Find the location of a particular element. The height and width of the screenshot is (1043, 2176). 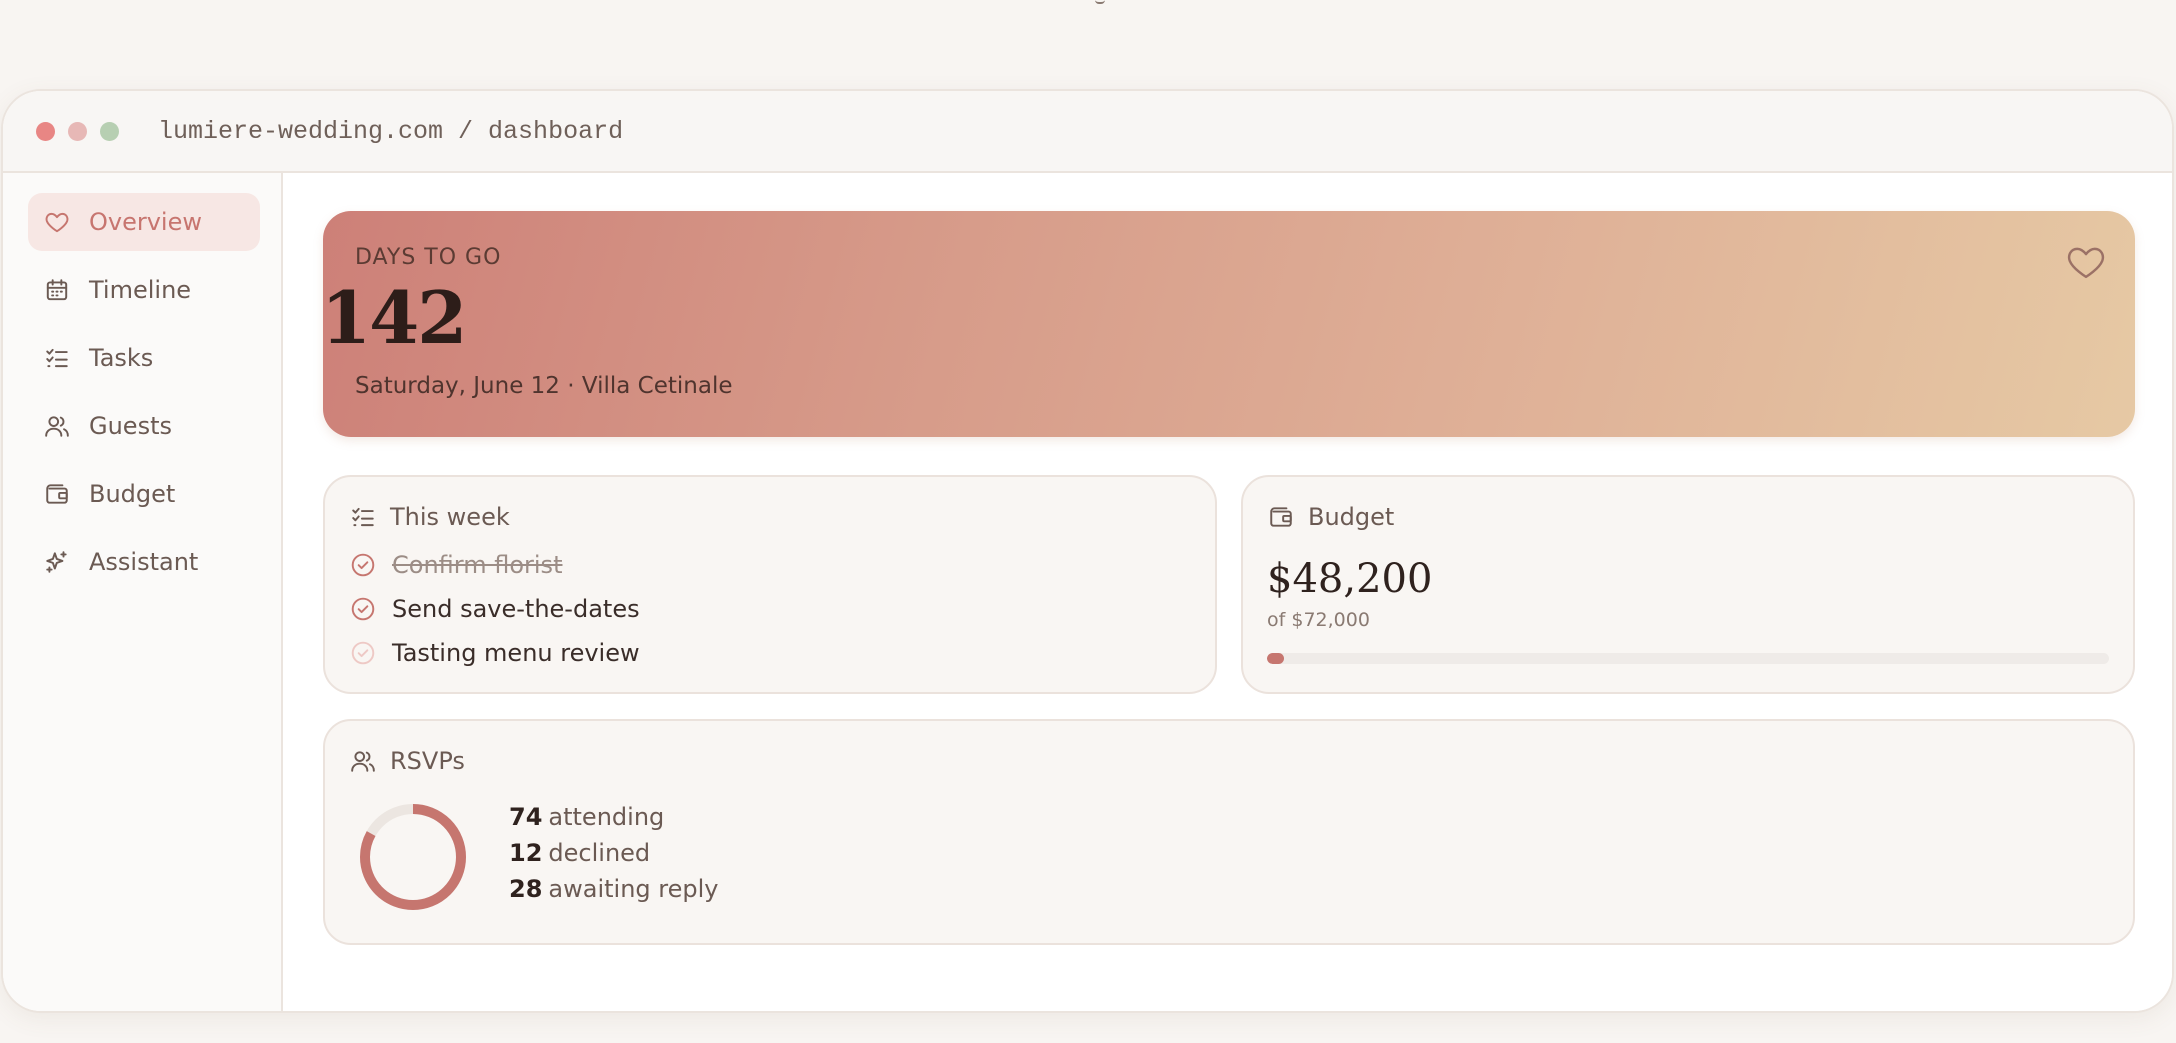

budget-progress-fill is located at coordinates (1275, 658).